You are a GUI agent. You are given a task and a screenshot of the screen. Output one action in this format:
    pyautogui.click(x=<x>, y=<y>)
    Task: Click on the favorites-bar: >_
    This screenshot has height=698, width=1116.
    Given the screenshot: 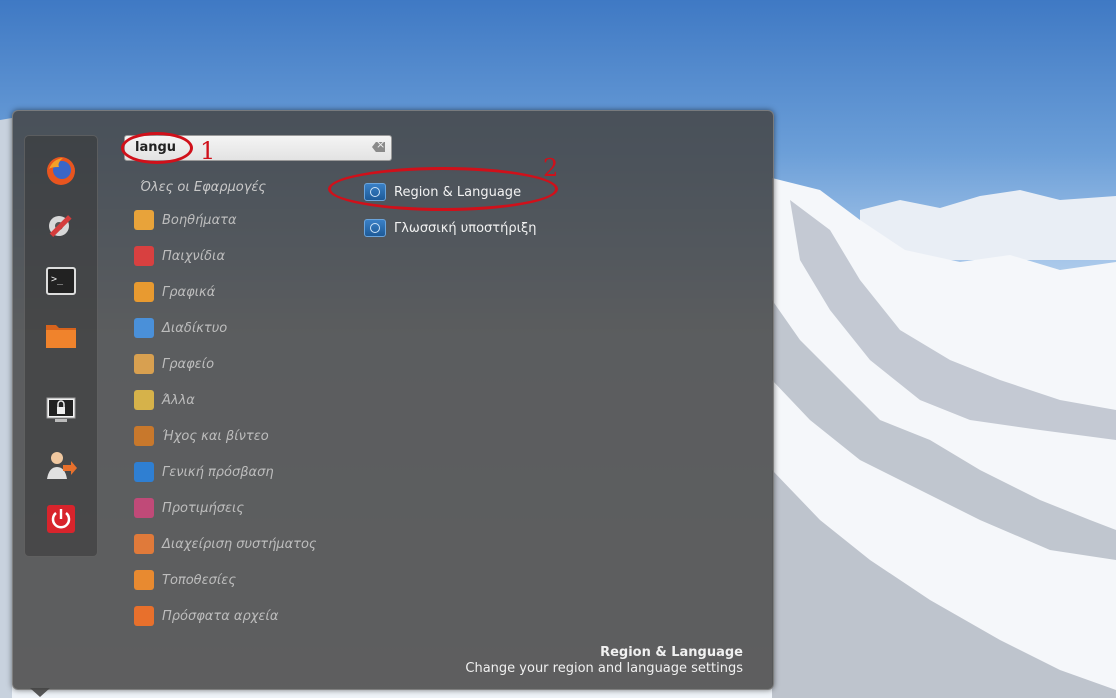 What is the action you would take?
    pyautogui.click(x=61, y=346)
    